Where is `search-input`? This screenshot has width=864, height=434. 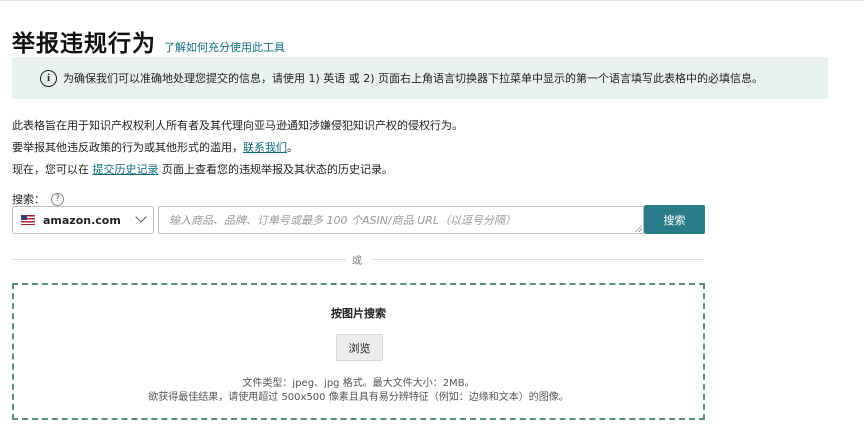
search-input is located at coordinates (401, 220).